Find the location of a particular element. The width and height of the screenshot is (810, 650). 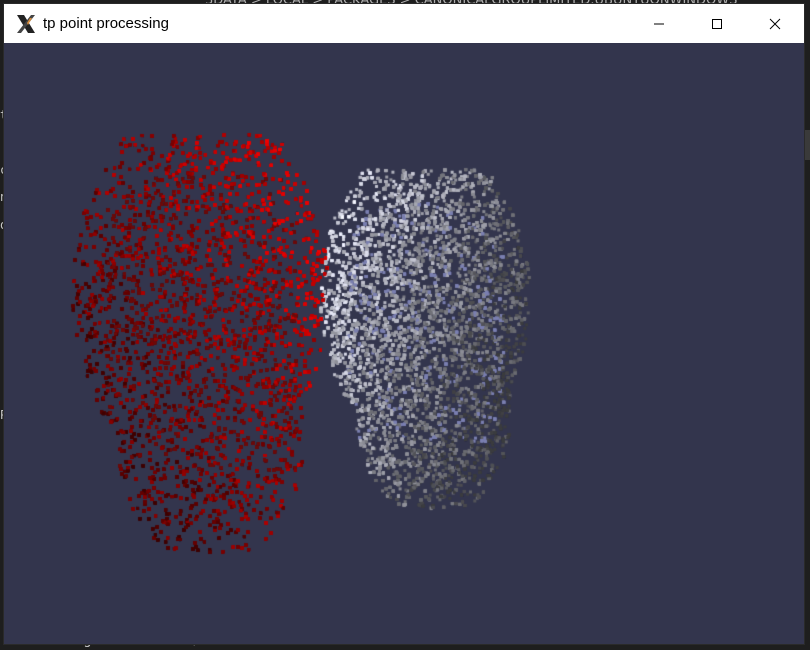

minimize-icon is located at coordinates (659, 23).